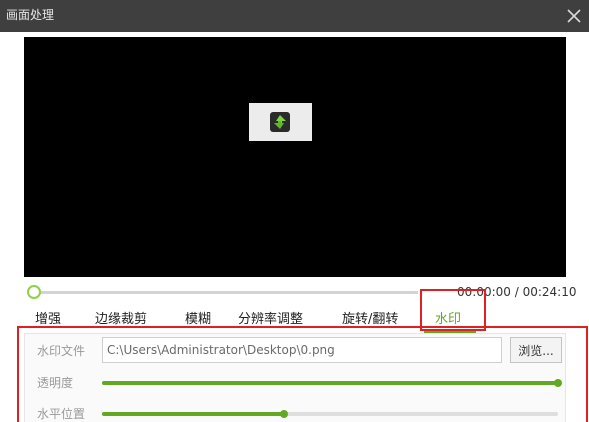  I want to click on horizontal-position-slider-fill, so click(193, 414).